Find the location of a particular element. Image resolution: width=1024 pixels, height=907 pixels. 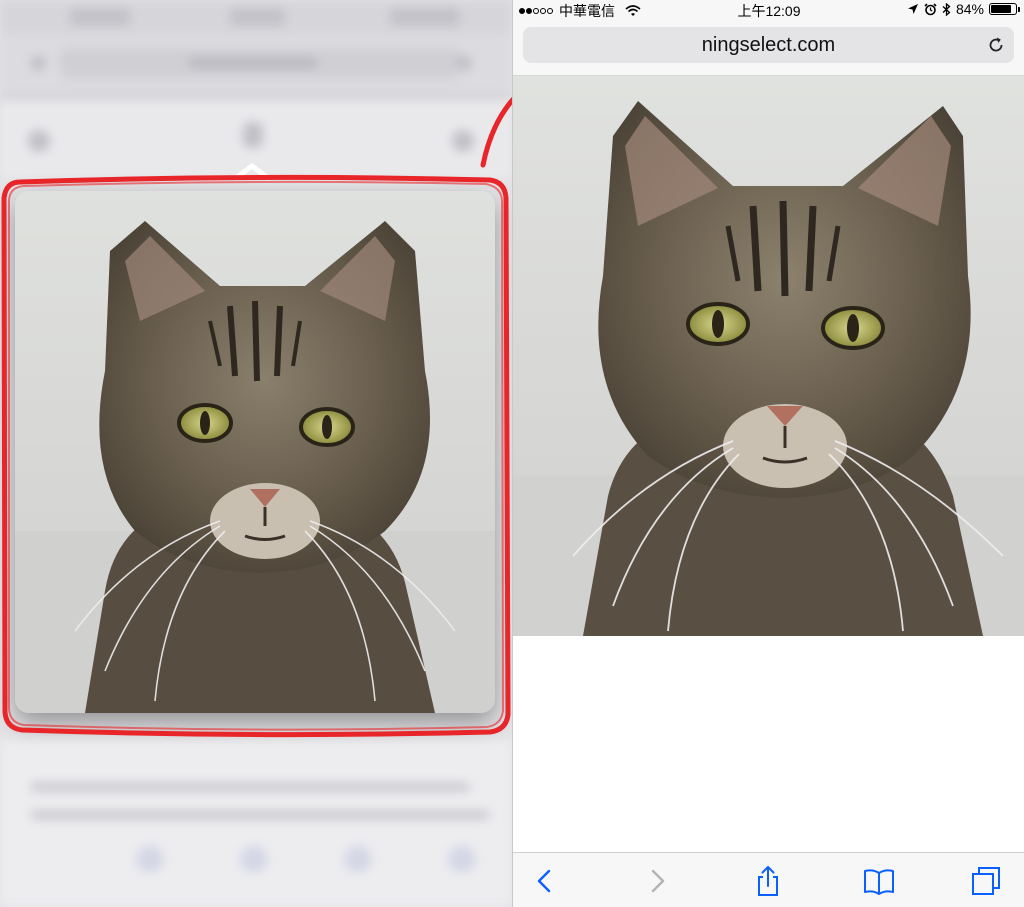

share-button is located at coordinates (768, 881).